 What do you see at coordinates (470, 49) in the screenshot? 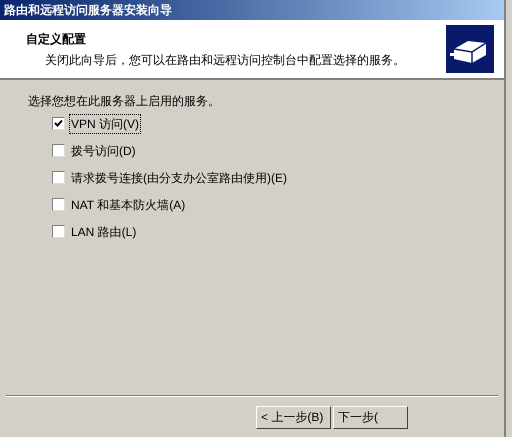
I see `server-icon` at bounding box center [470, 49].